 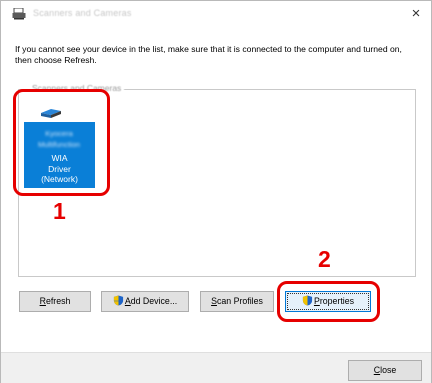 What do you see at coordinates (239, 301) in the screenshot?
I see `scan-profiles-label: can Profiles` at bounding box center [239, 301].